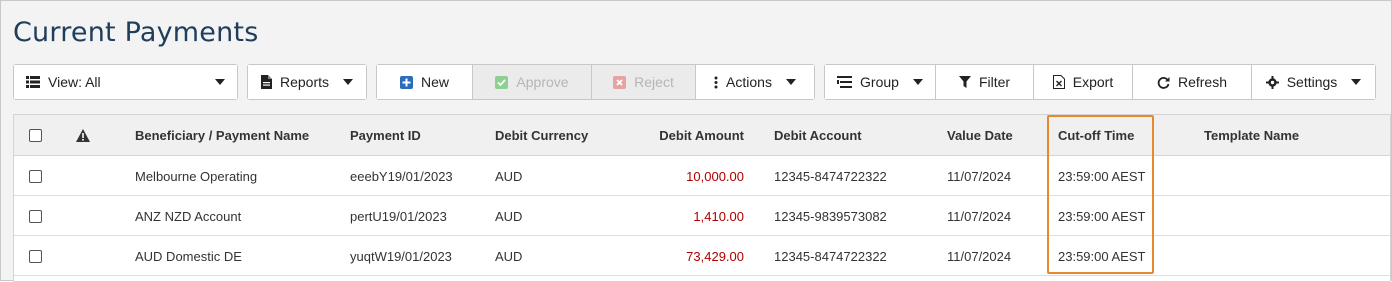 The image size is (1392, 282). What do you see at coordinates (33, 82) in the screenshot?
I see `list-view-icon` at bounding box center [33, 82].